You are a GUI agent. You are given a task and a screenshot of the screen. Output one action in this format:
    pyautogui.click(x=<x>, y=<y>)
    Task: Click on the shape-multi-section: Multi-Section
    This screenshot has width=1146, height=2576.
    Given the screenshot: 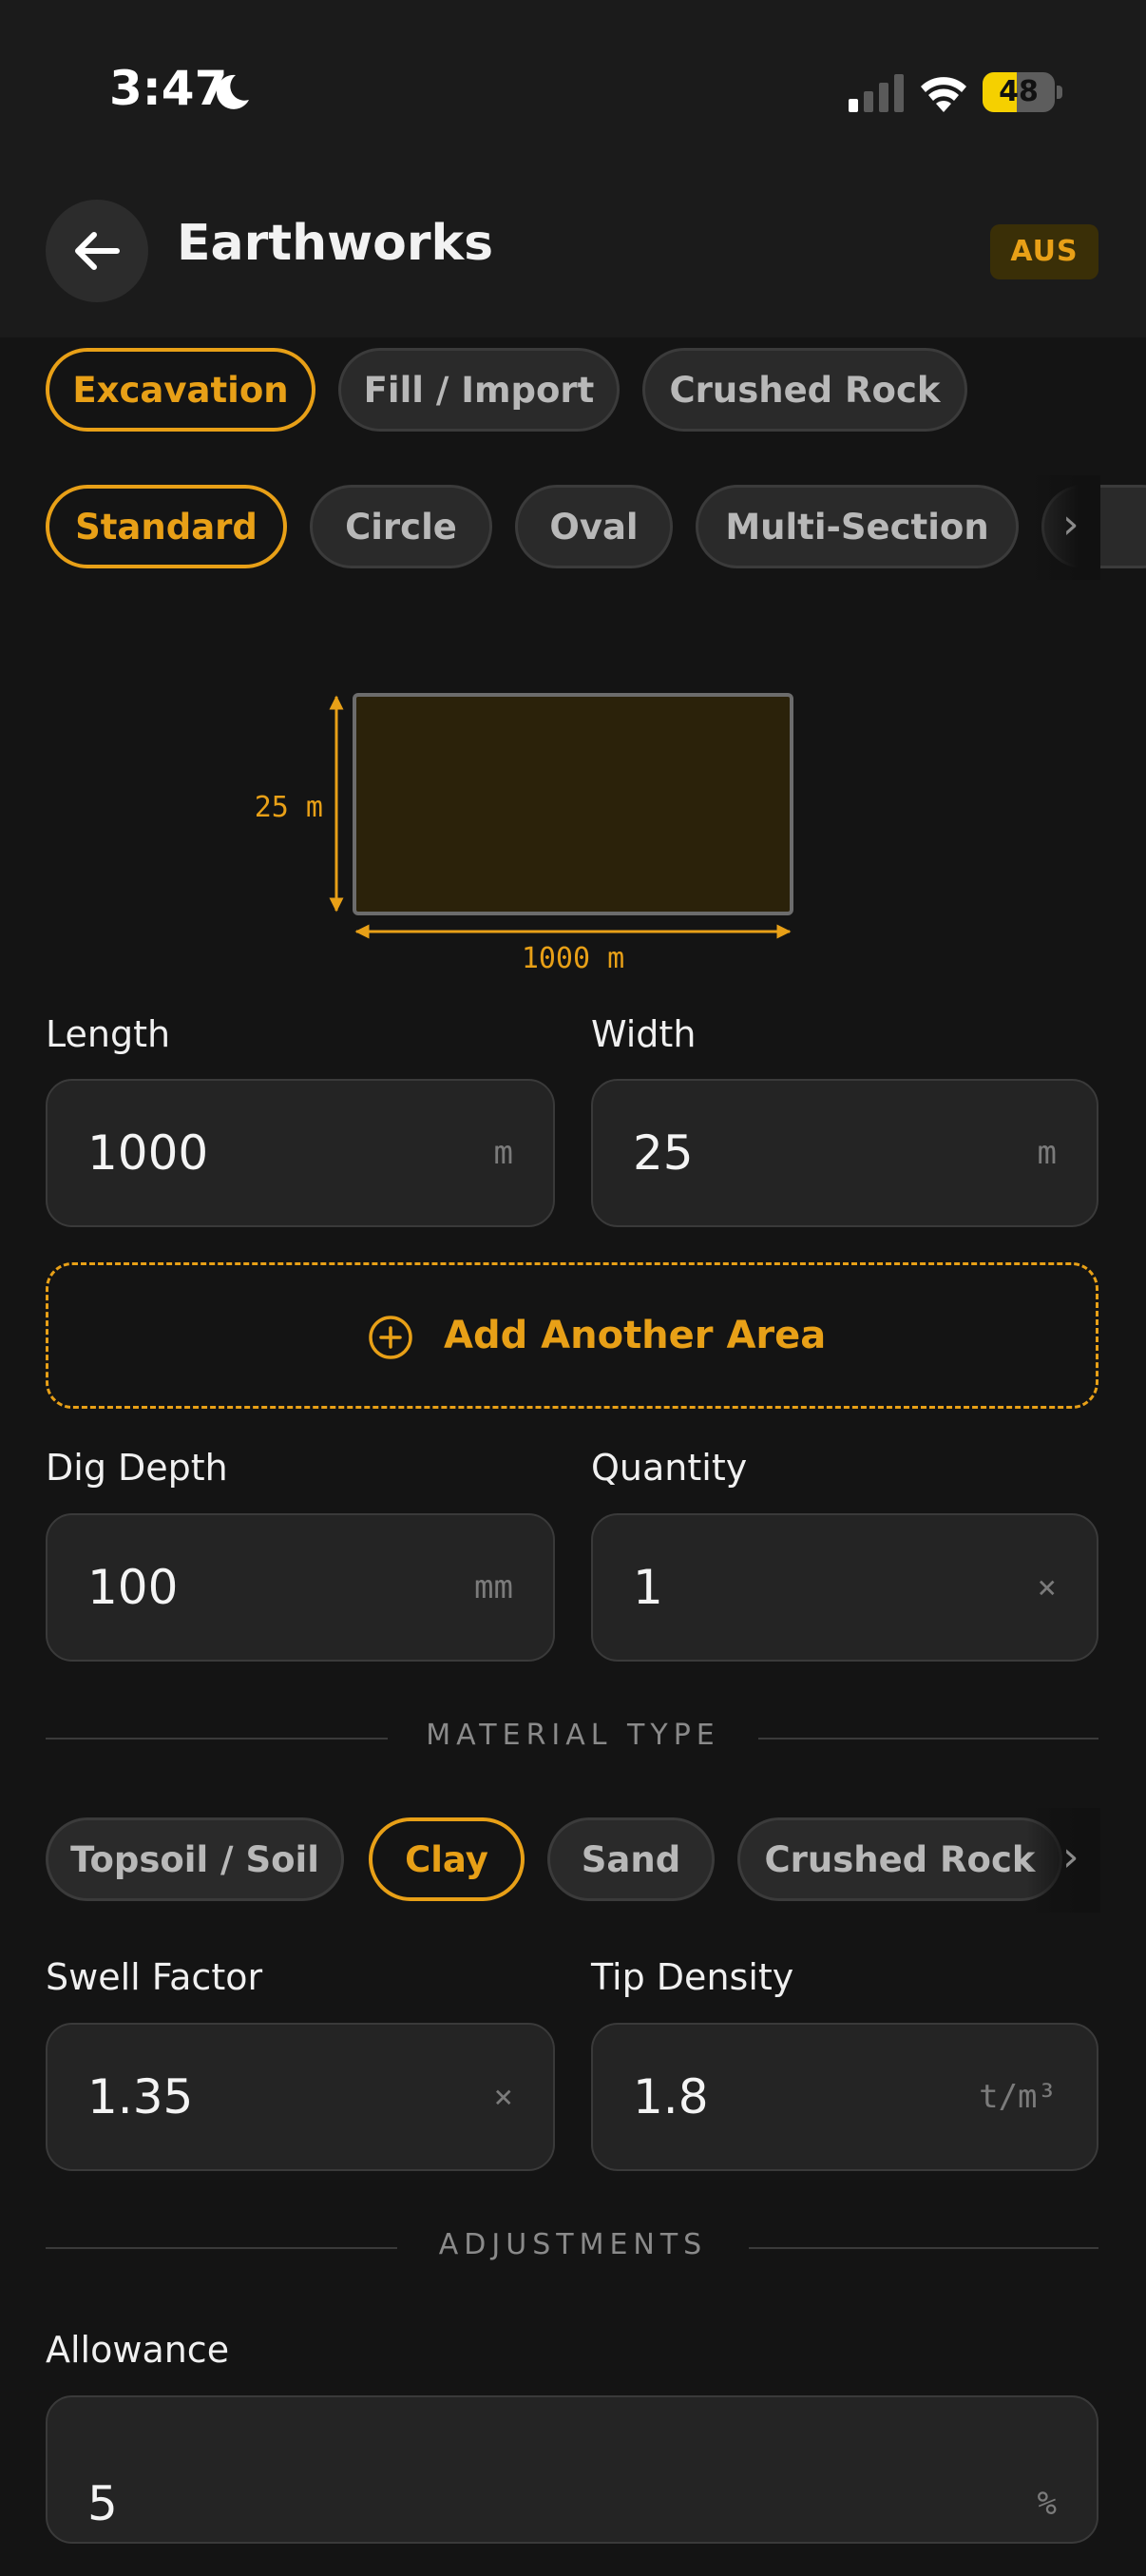 What is the action you would take?
    pyautogui.click(x=857, y=526)
    